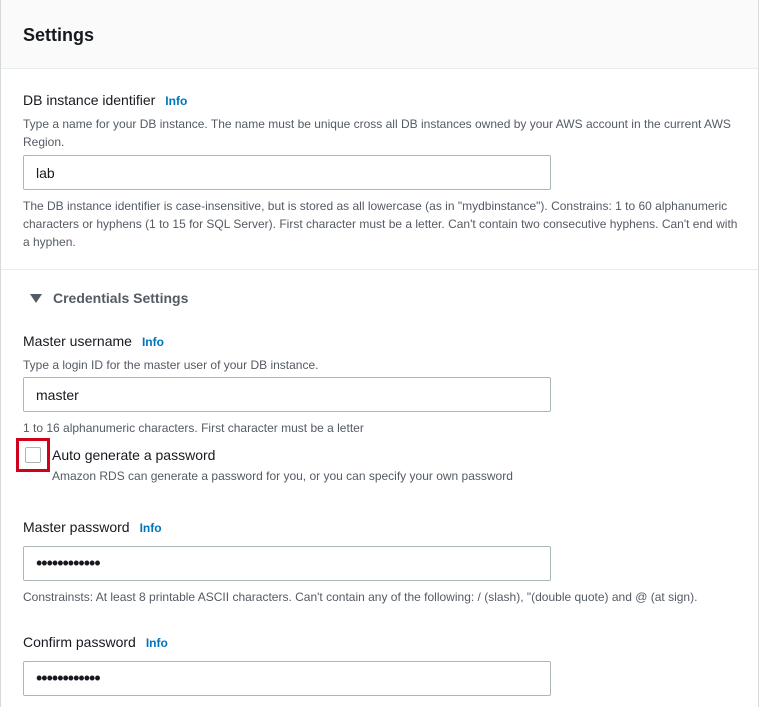 The width and height of the screenshot is (761, 707). What do you see at coordinates (153, 342) in the screenshot?
I see `master-username-info-link: Info` at bounding box center [153, 342].